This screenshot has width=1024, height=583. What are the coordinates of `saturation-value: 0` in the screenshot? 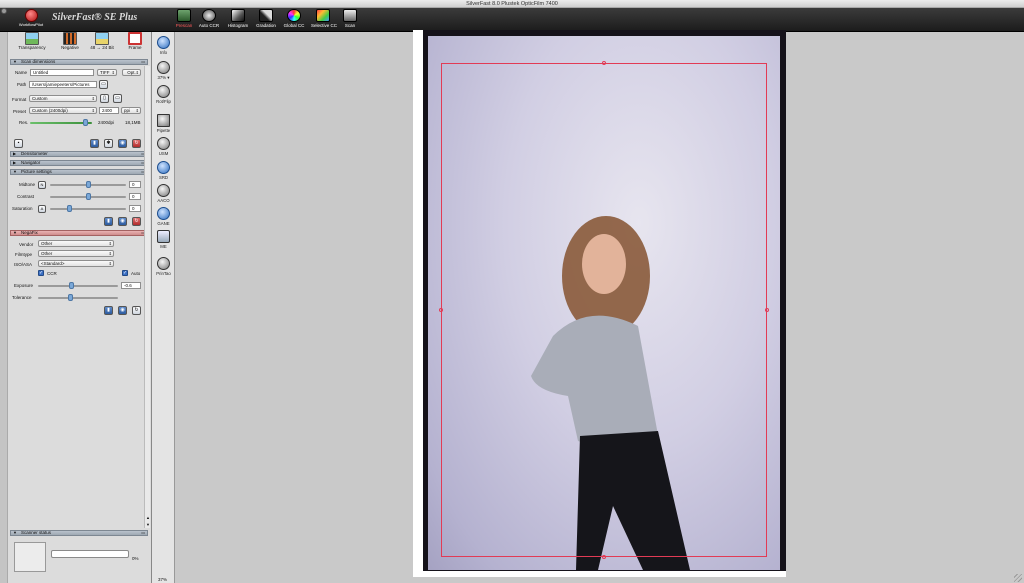 It's located at (135, 208).